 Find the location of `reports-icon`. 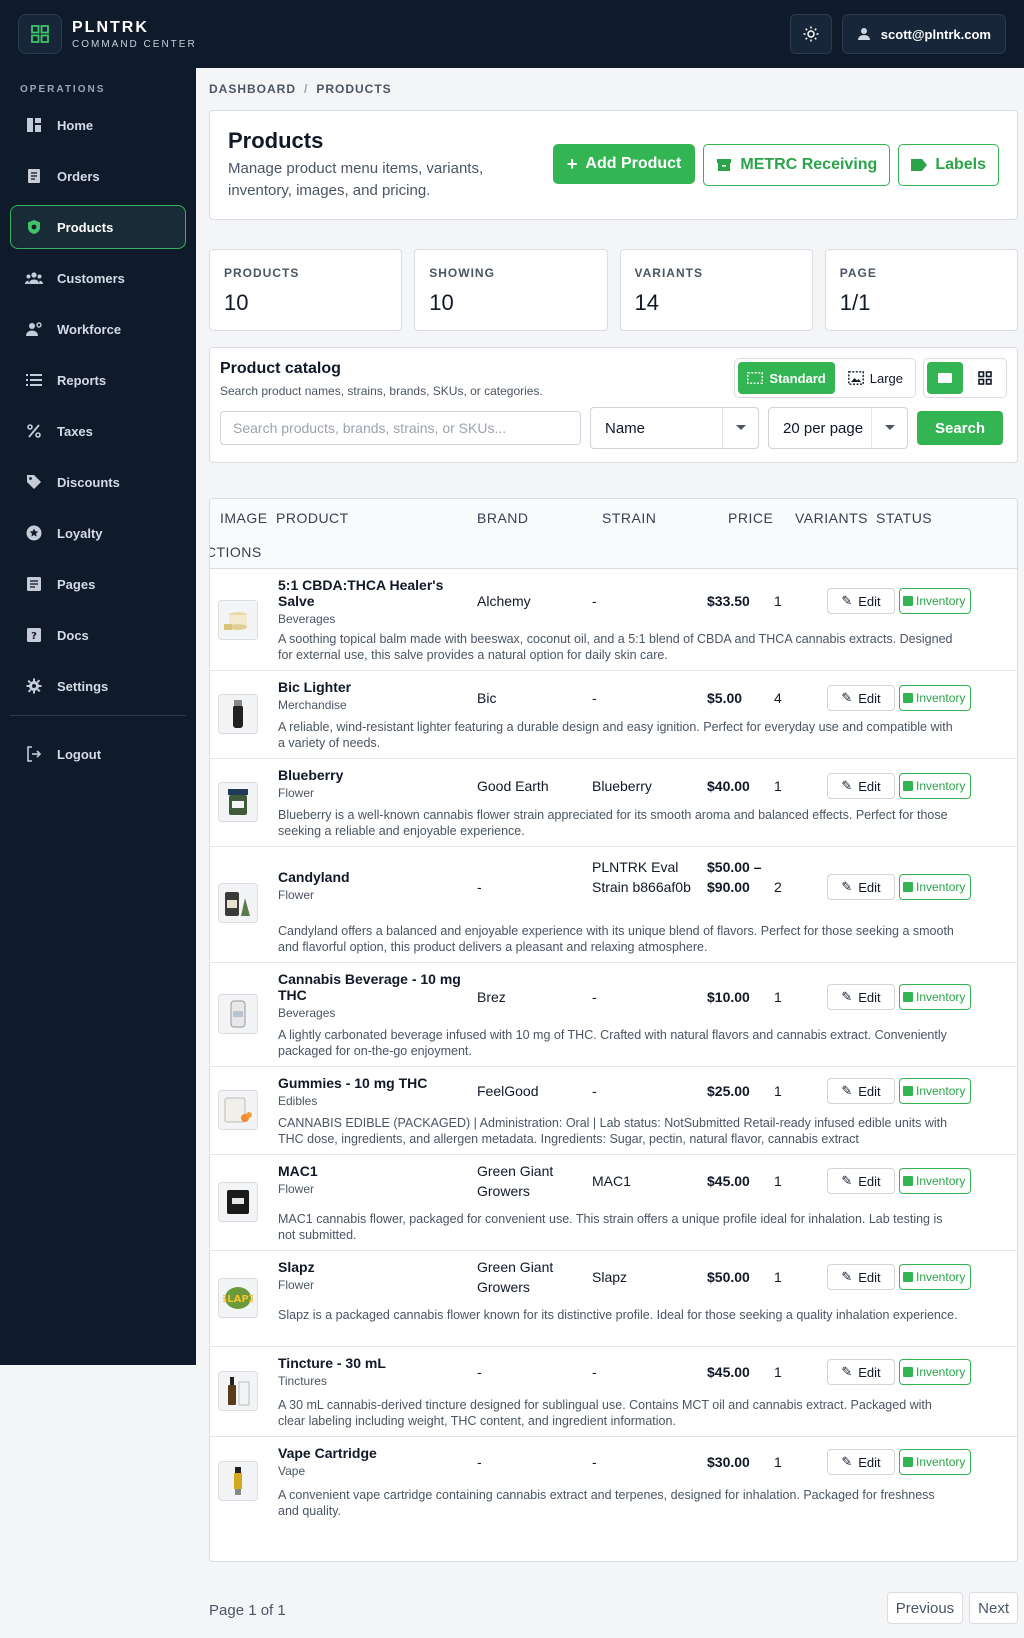

reports-icon is located at coordinates (34, 380).